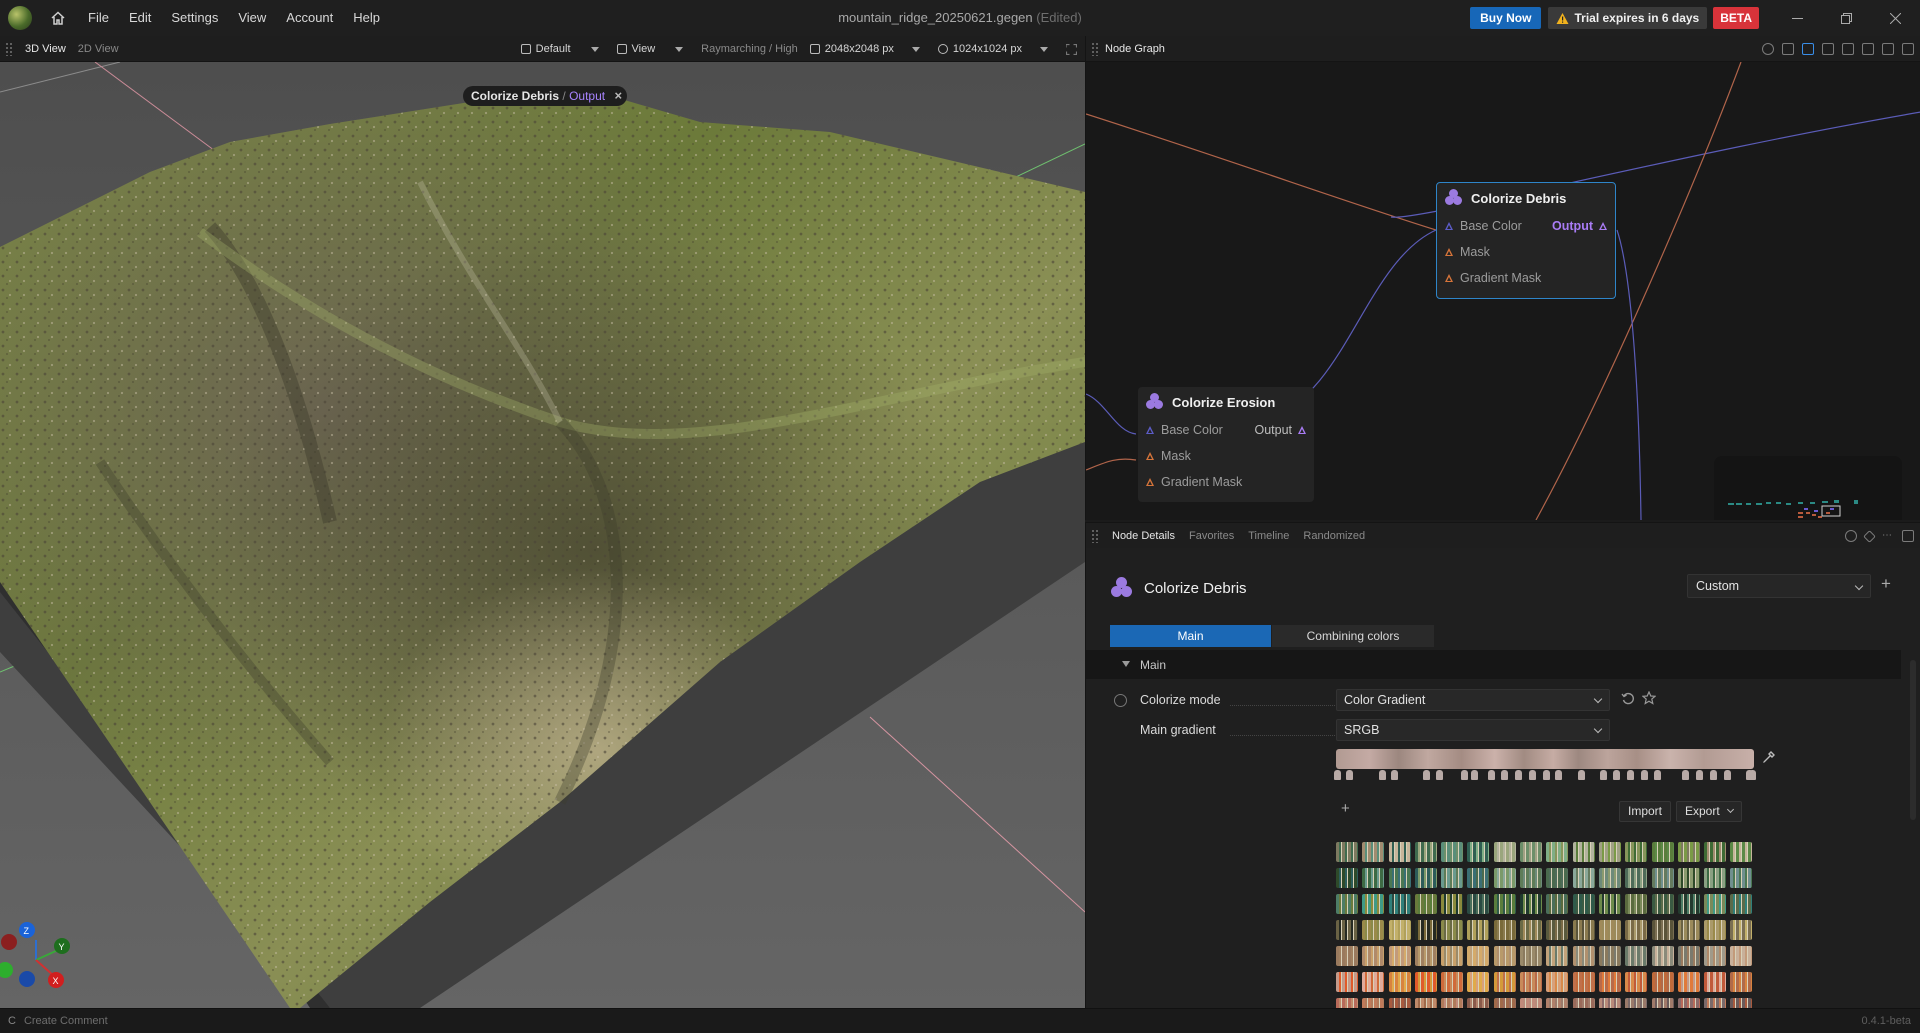 The width and height of the screenshot is (1920, 1033). Describe the element at coordinates (98, 49) in the screenshot. I see `tab-2d-view: 2D View` at that location.